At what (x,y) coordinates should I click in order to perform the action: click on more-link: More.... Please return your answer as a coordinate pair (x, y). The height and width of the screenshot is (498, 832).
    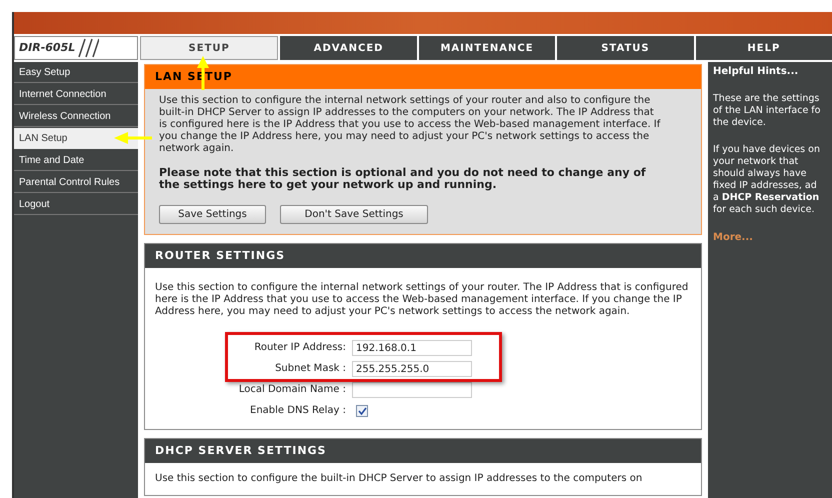
    Looking at the image, I should click on (733, 238).